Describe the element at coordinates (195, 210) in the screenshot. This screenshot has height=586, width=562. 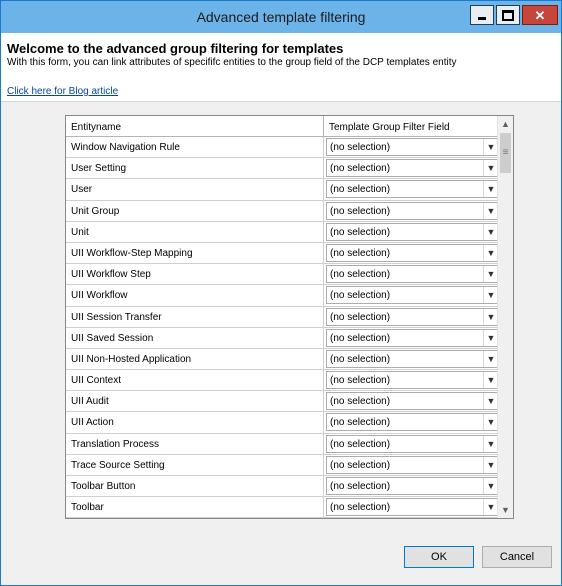
I see `entity-name-cell: Unit Group` at that location.